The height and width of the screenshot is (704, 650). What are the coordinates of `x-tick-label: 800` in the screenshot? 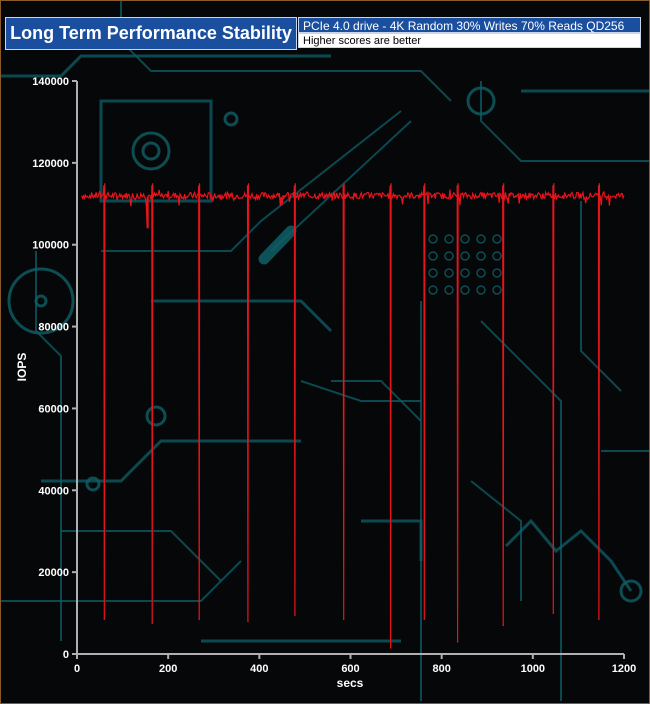 It's located at (441, 669).